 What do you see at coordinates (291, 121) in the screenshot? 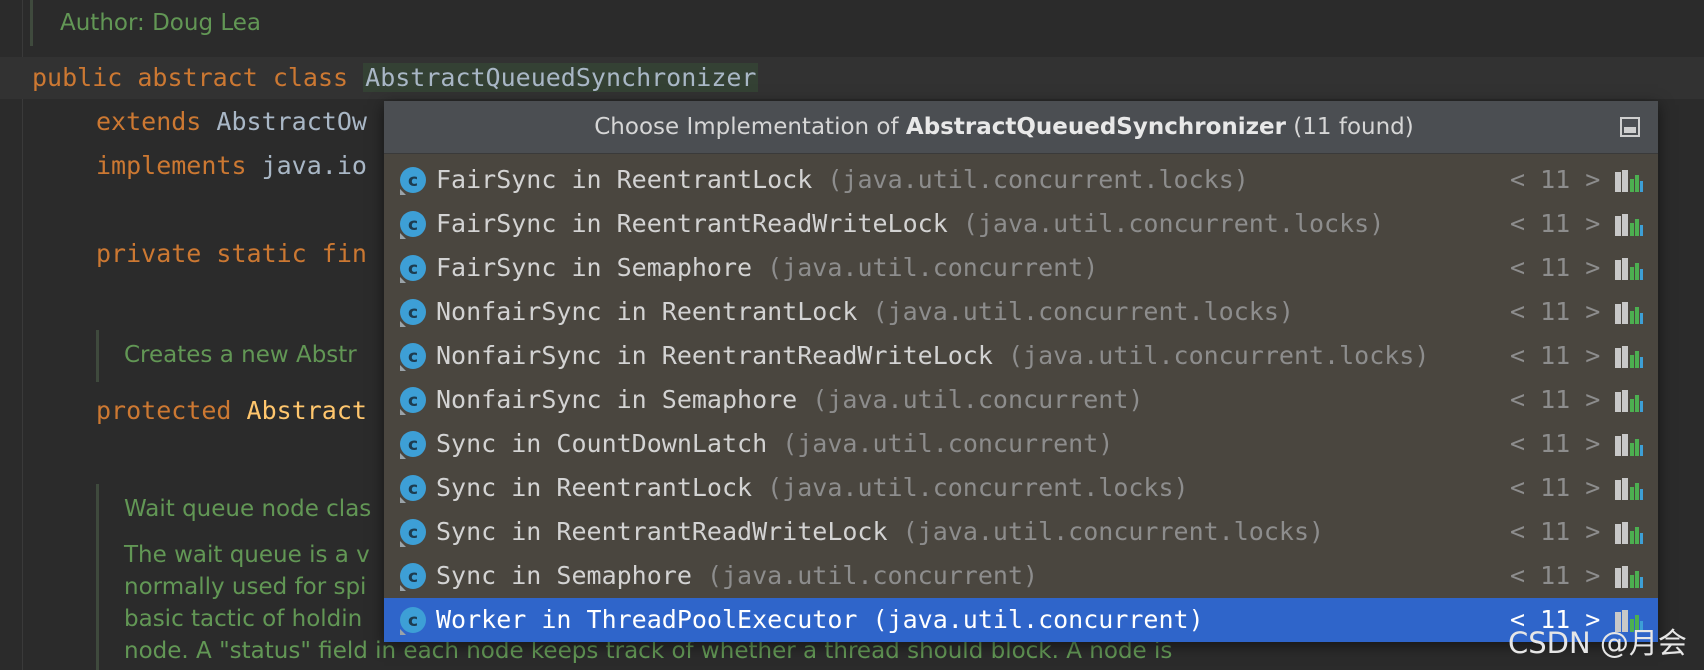
I see `extends-type: AbstractOw` at bounding box center [291, 121].